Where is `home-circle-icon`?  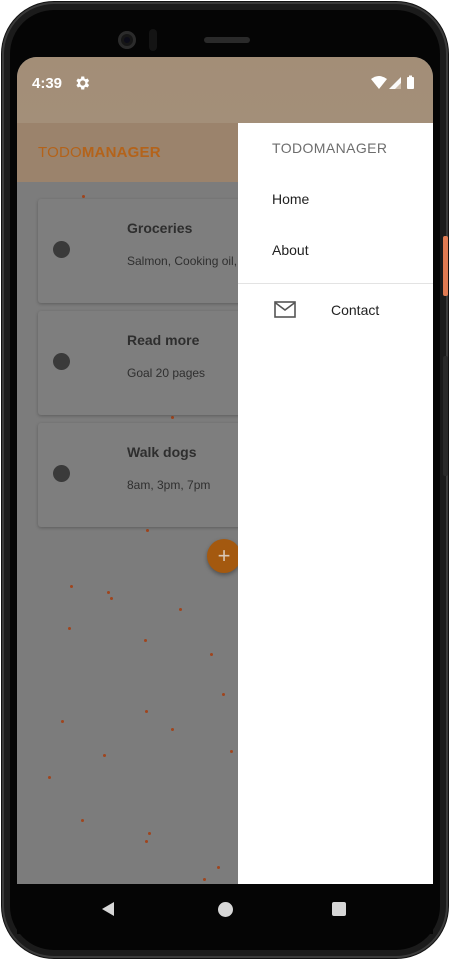 home-circle-icon is located at coordinates (225, 909).